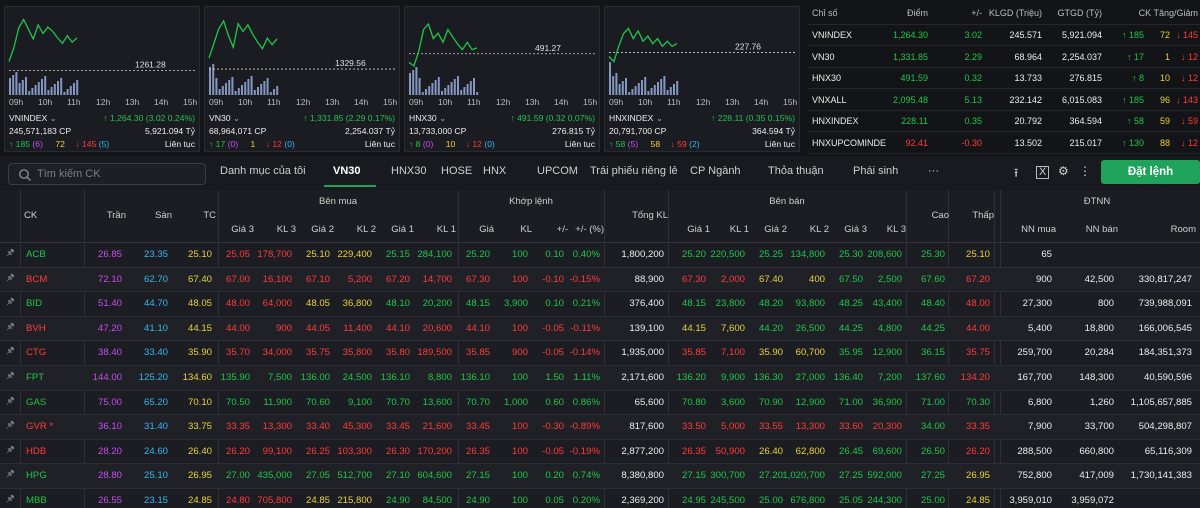 The height and width of the screenshot is (508, 1200). What do you see at coordinates (884, 475) in the screenshot?
I see `data-cell: 592,000` at bounding box center [884, 475].